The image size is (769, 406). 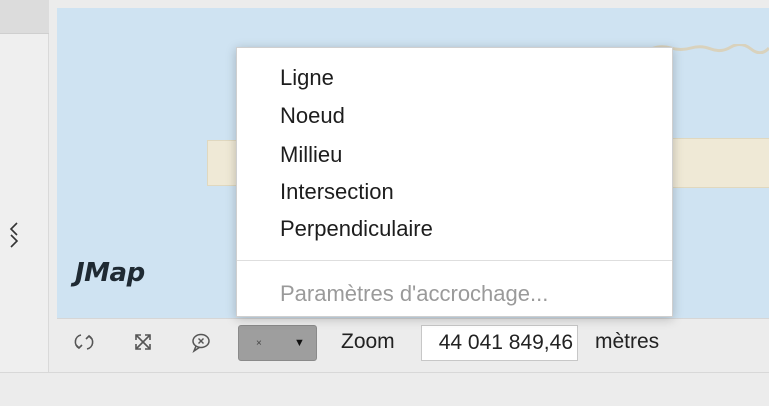 I want to click on rotate-icon, so click(x=84, y=342).